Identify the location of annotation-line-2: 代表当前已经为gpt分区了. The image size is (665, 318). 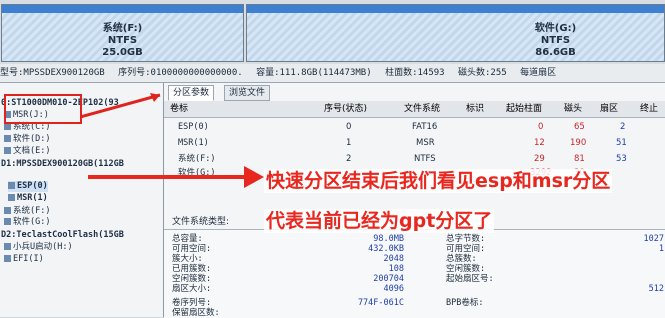
(379, 221).